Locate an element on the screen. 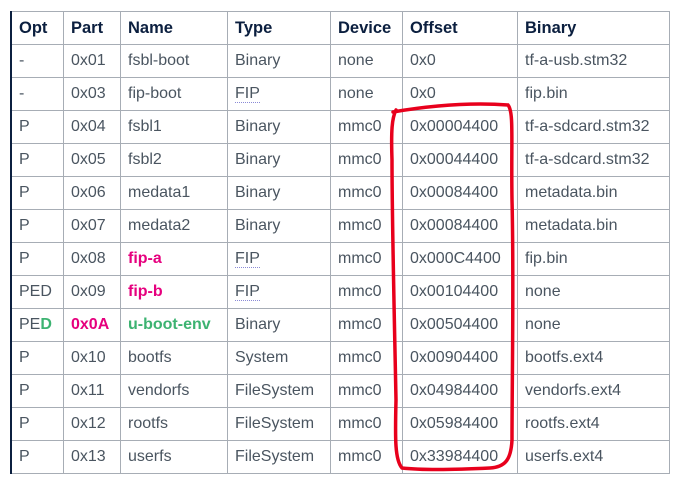  cell-offset: 0x00084400 is located at coordinates (460, 193).